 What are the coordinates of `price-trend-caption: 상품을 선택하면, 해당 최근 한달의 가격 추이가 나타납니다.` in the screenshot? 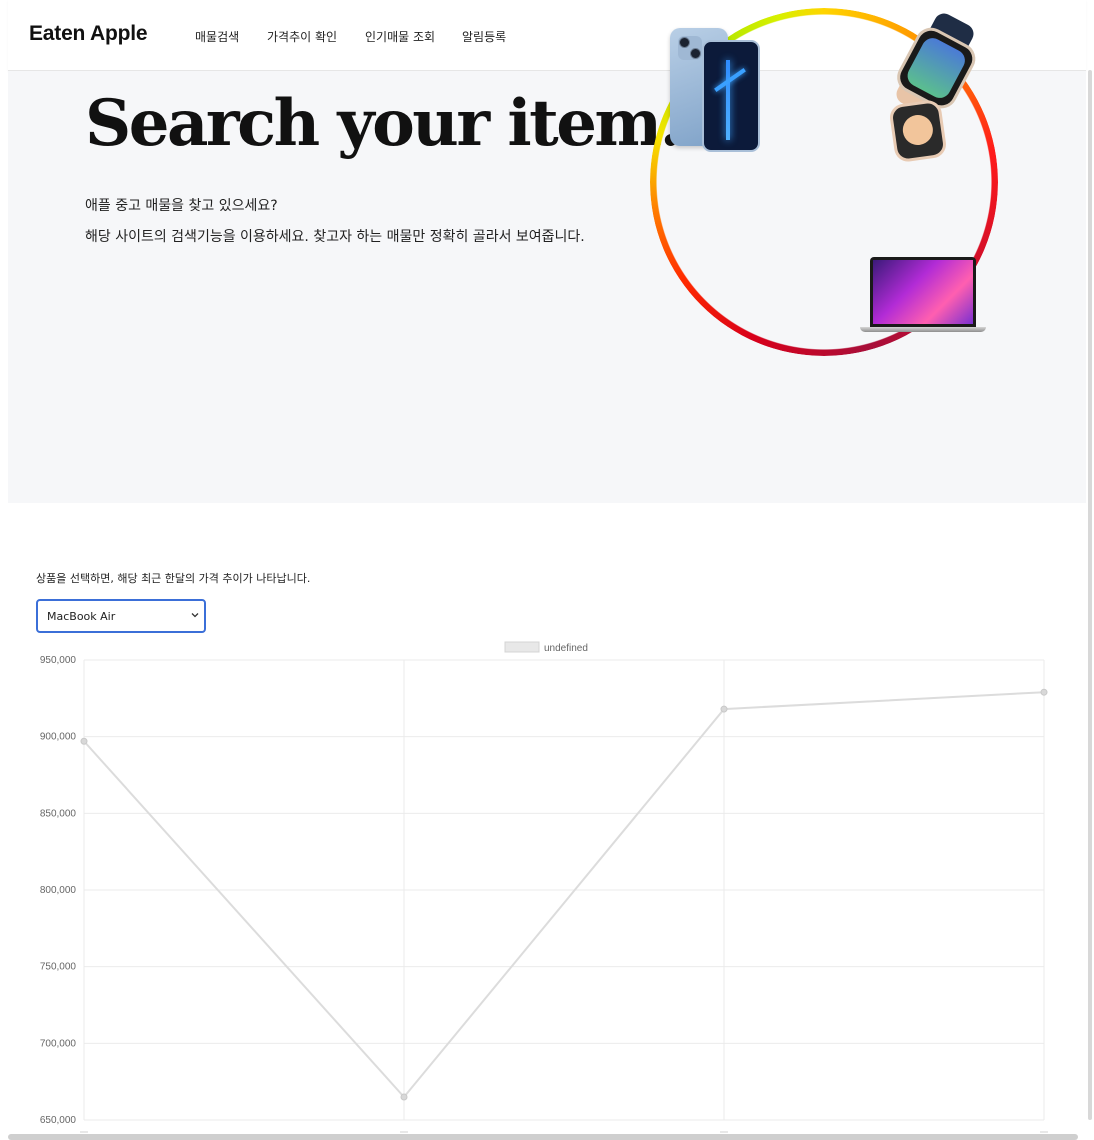 It's located at (173, 578).